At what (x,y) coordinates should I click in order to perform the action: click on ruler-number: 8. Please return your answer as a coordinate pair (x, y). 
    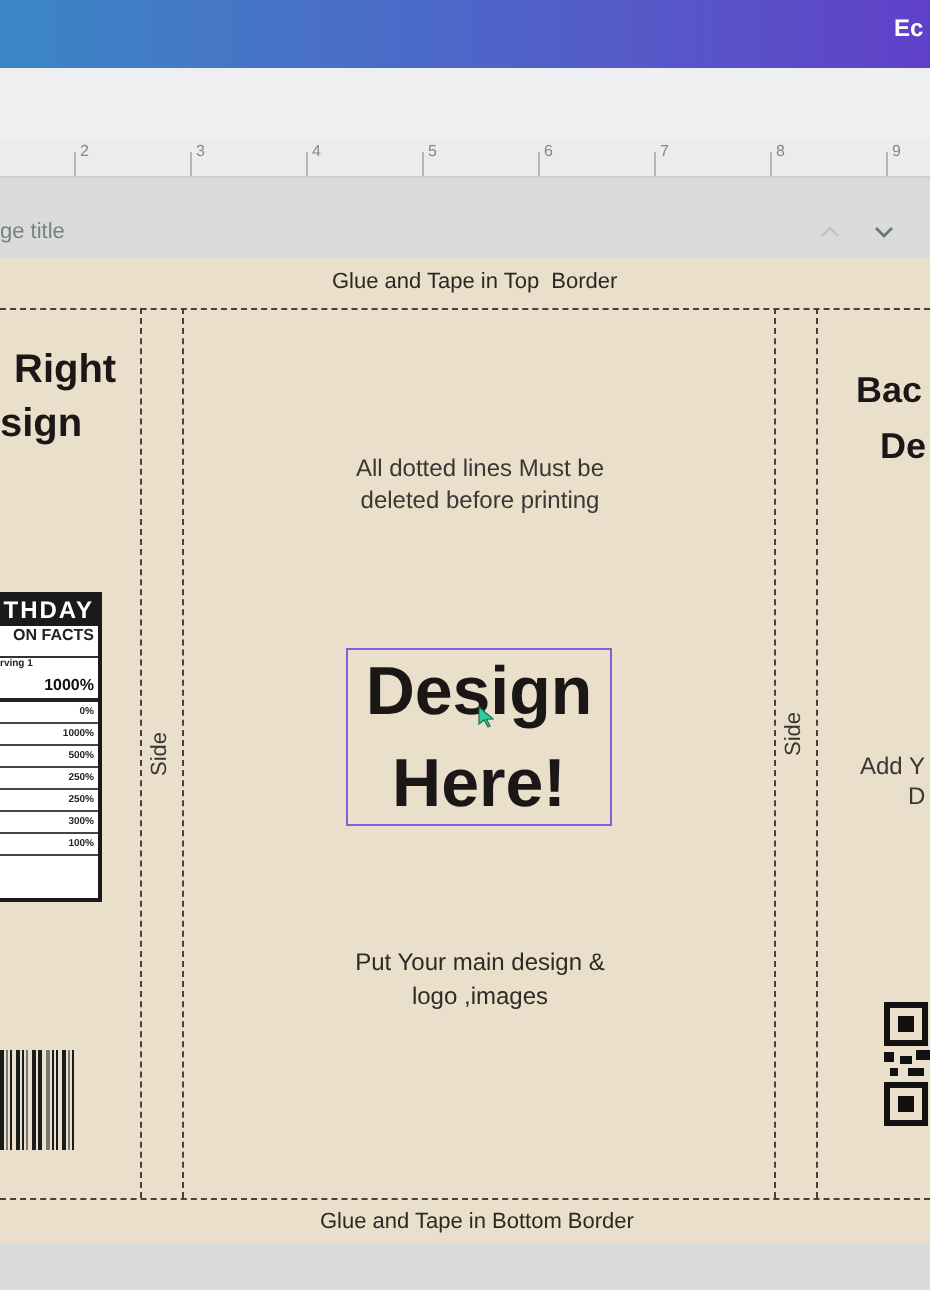
    Looking at the image, I should click on (780, 152).